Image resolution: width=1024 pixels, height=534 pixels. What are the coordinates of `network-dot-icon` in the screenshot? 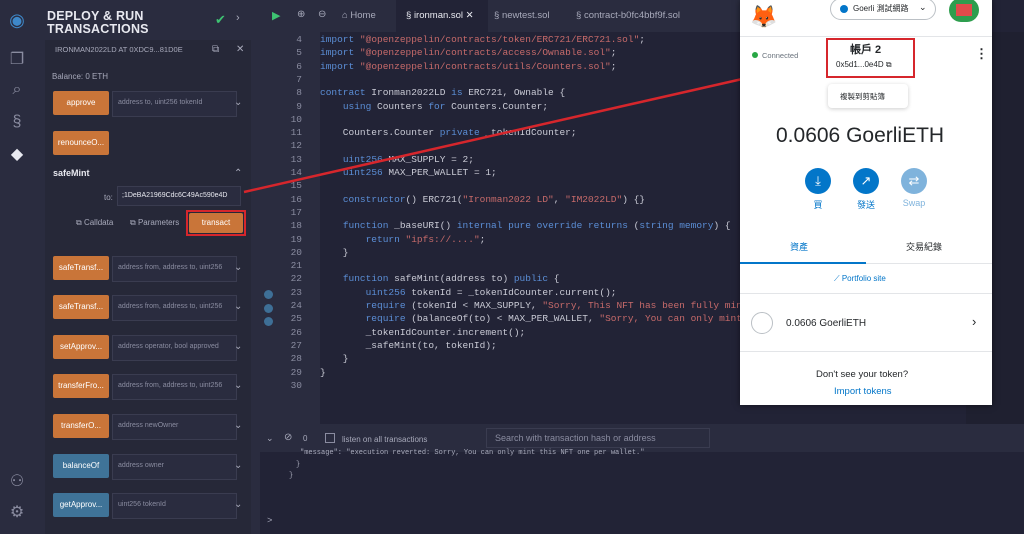 It's located at (844, 9).